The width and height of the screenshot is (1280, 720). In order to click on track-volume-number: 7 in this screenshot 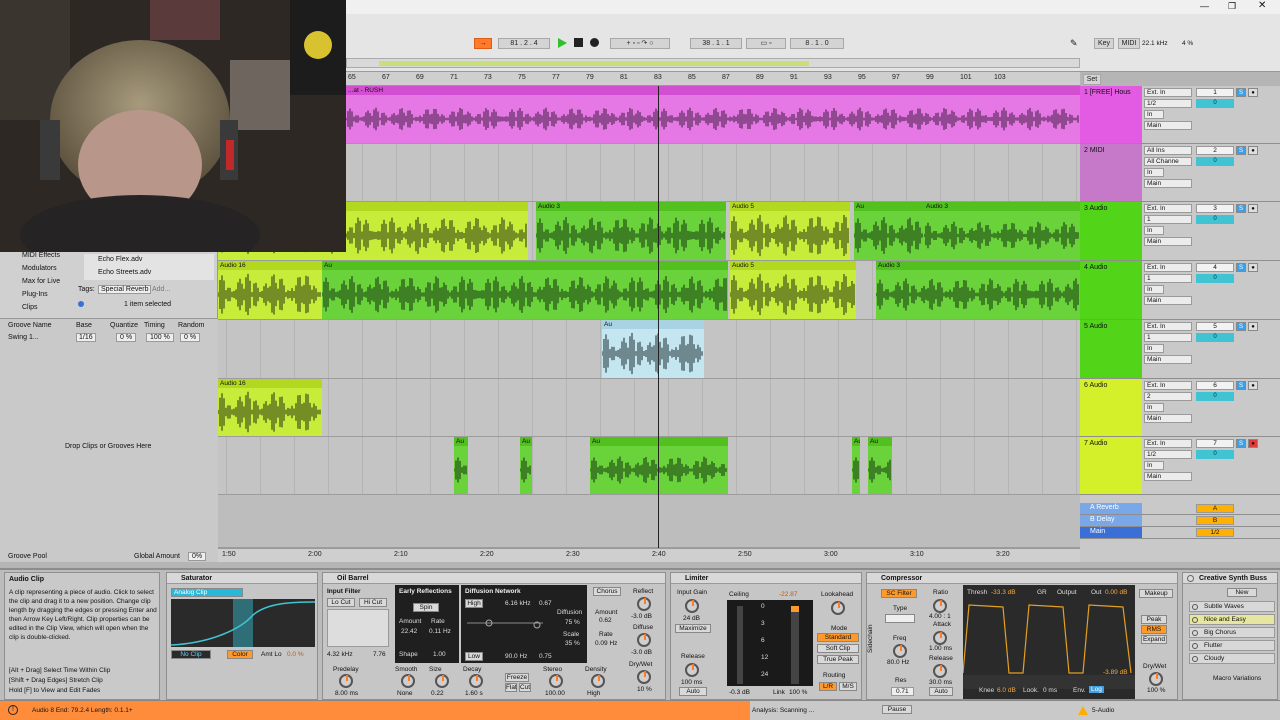, I will do `click(1215, 443)`.